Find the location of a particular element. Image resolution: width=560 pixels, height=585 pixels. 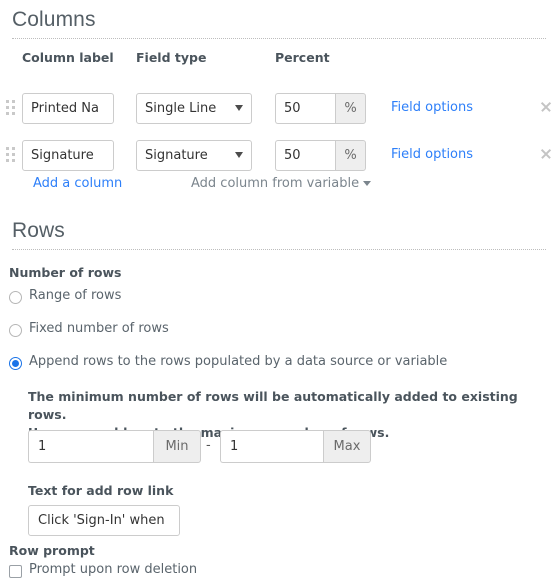

columns-table-headers: Column label Field type Percent is located at coordinates (280, 62).